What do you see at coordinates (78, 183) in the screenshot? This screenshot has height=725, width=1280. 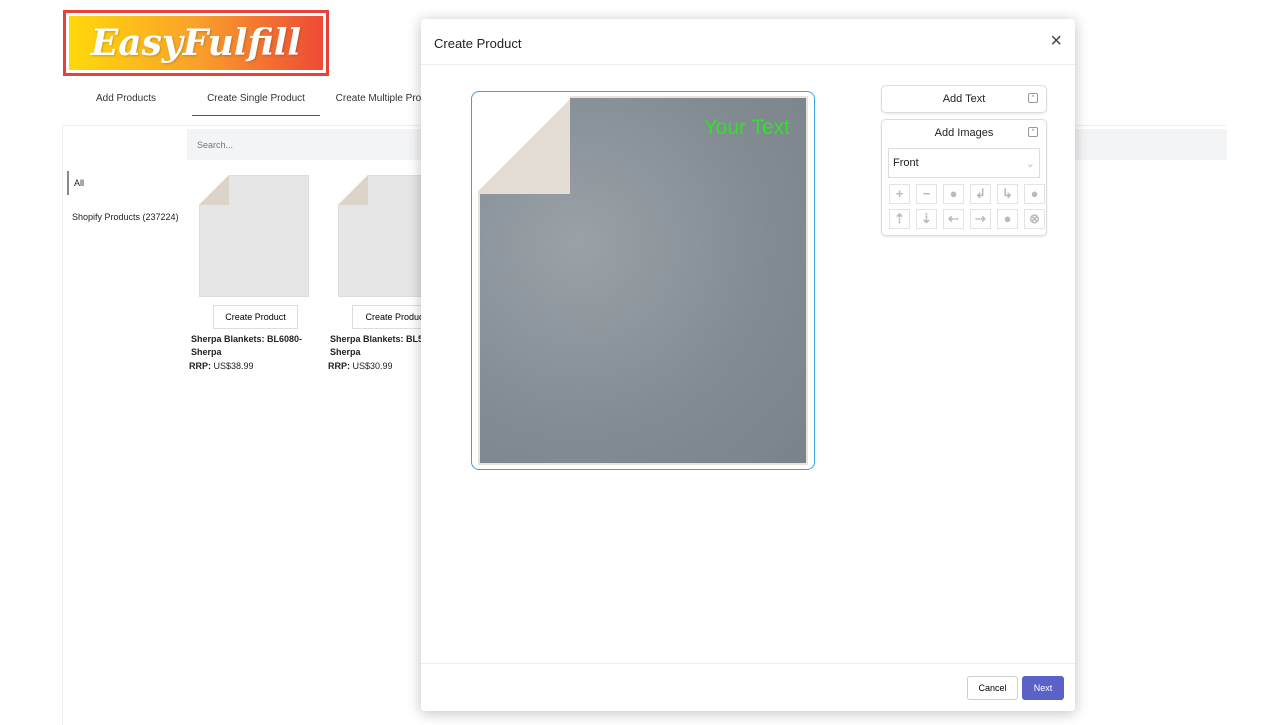 I see `sidebar-item-all: All` at bounding box center [78, 183].